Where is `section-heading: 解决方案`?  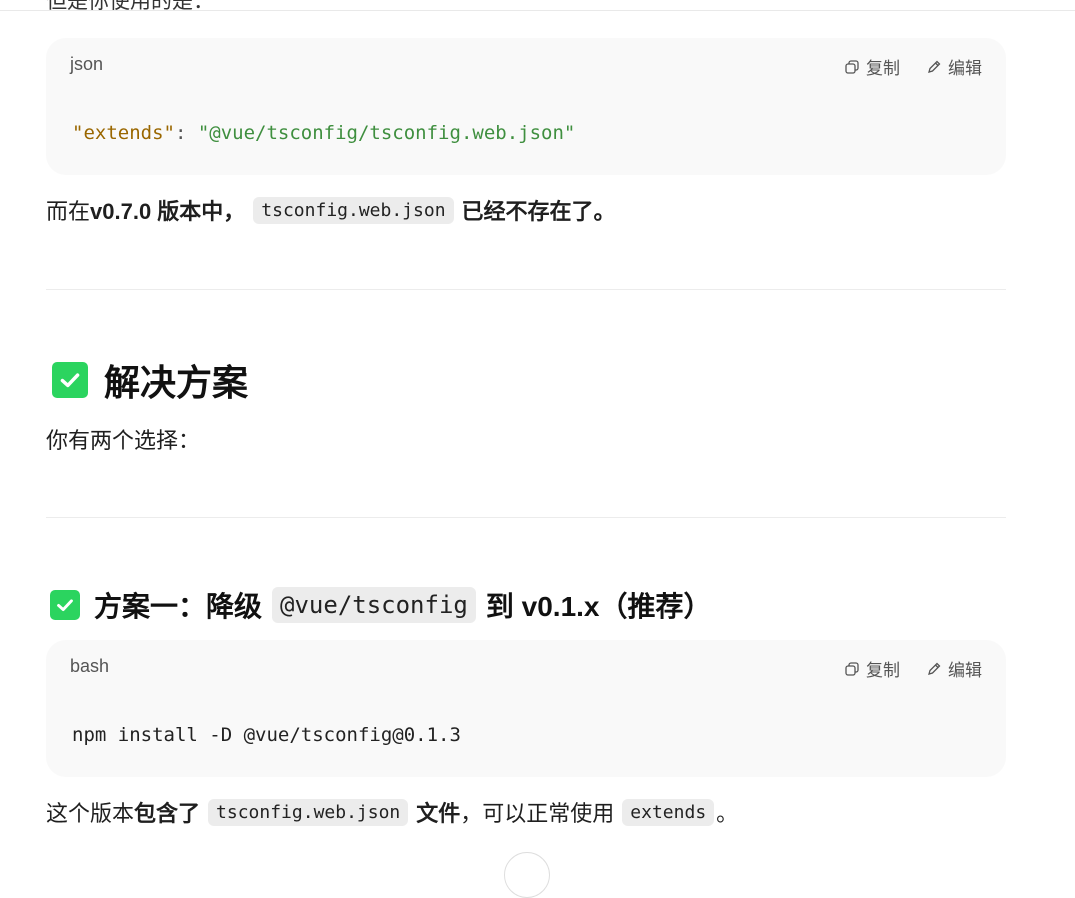 section-heading: 解决方案 is located at coordinates (150, 380).